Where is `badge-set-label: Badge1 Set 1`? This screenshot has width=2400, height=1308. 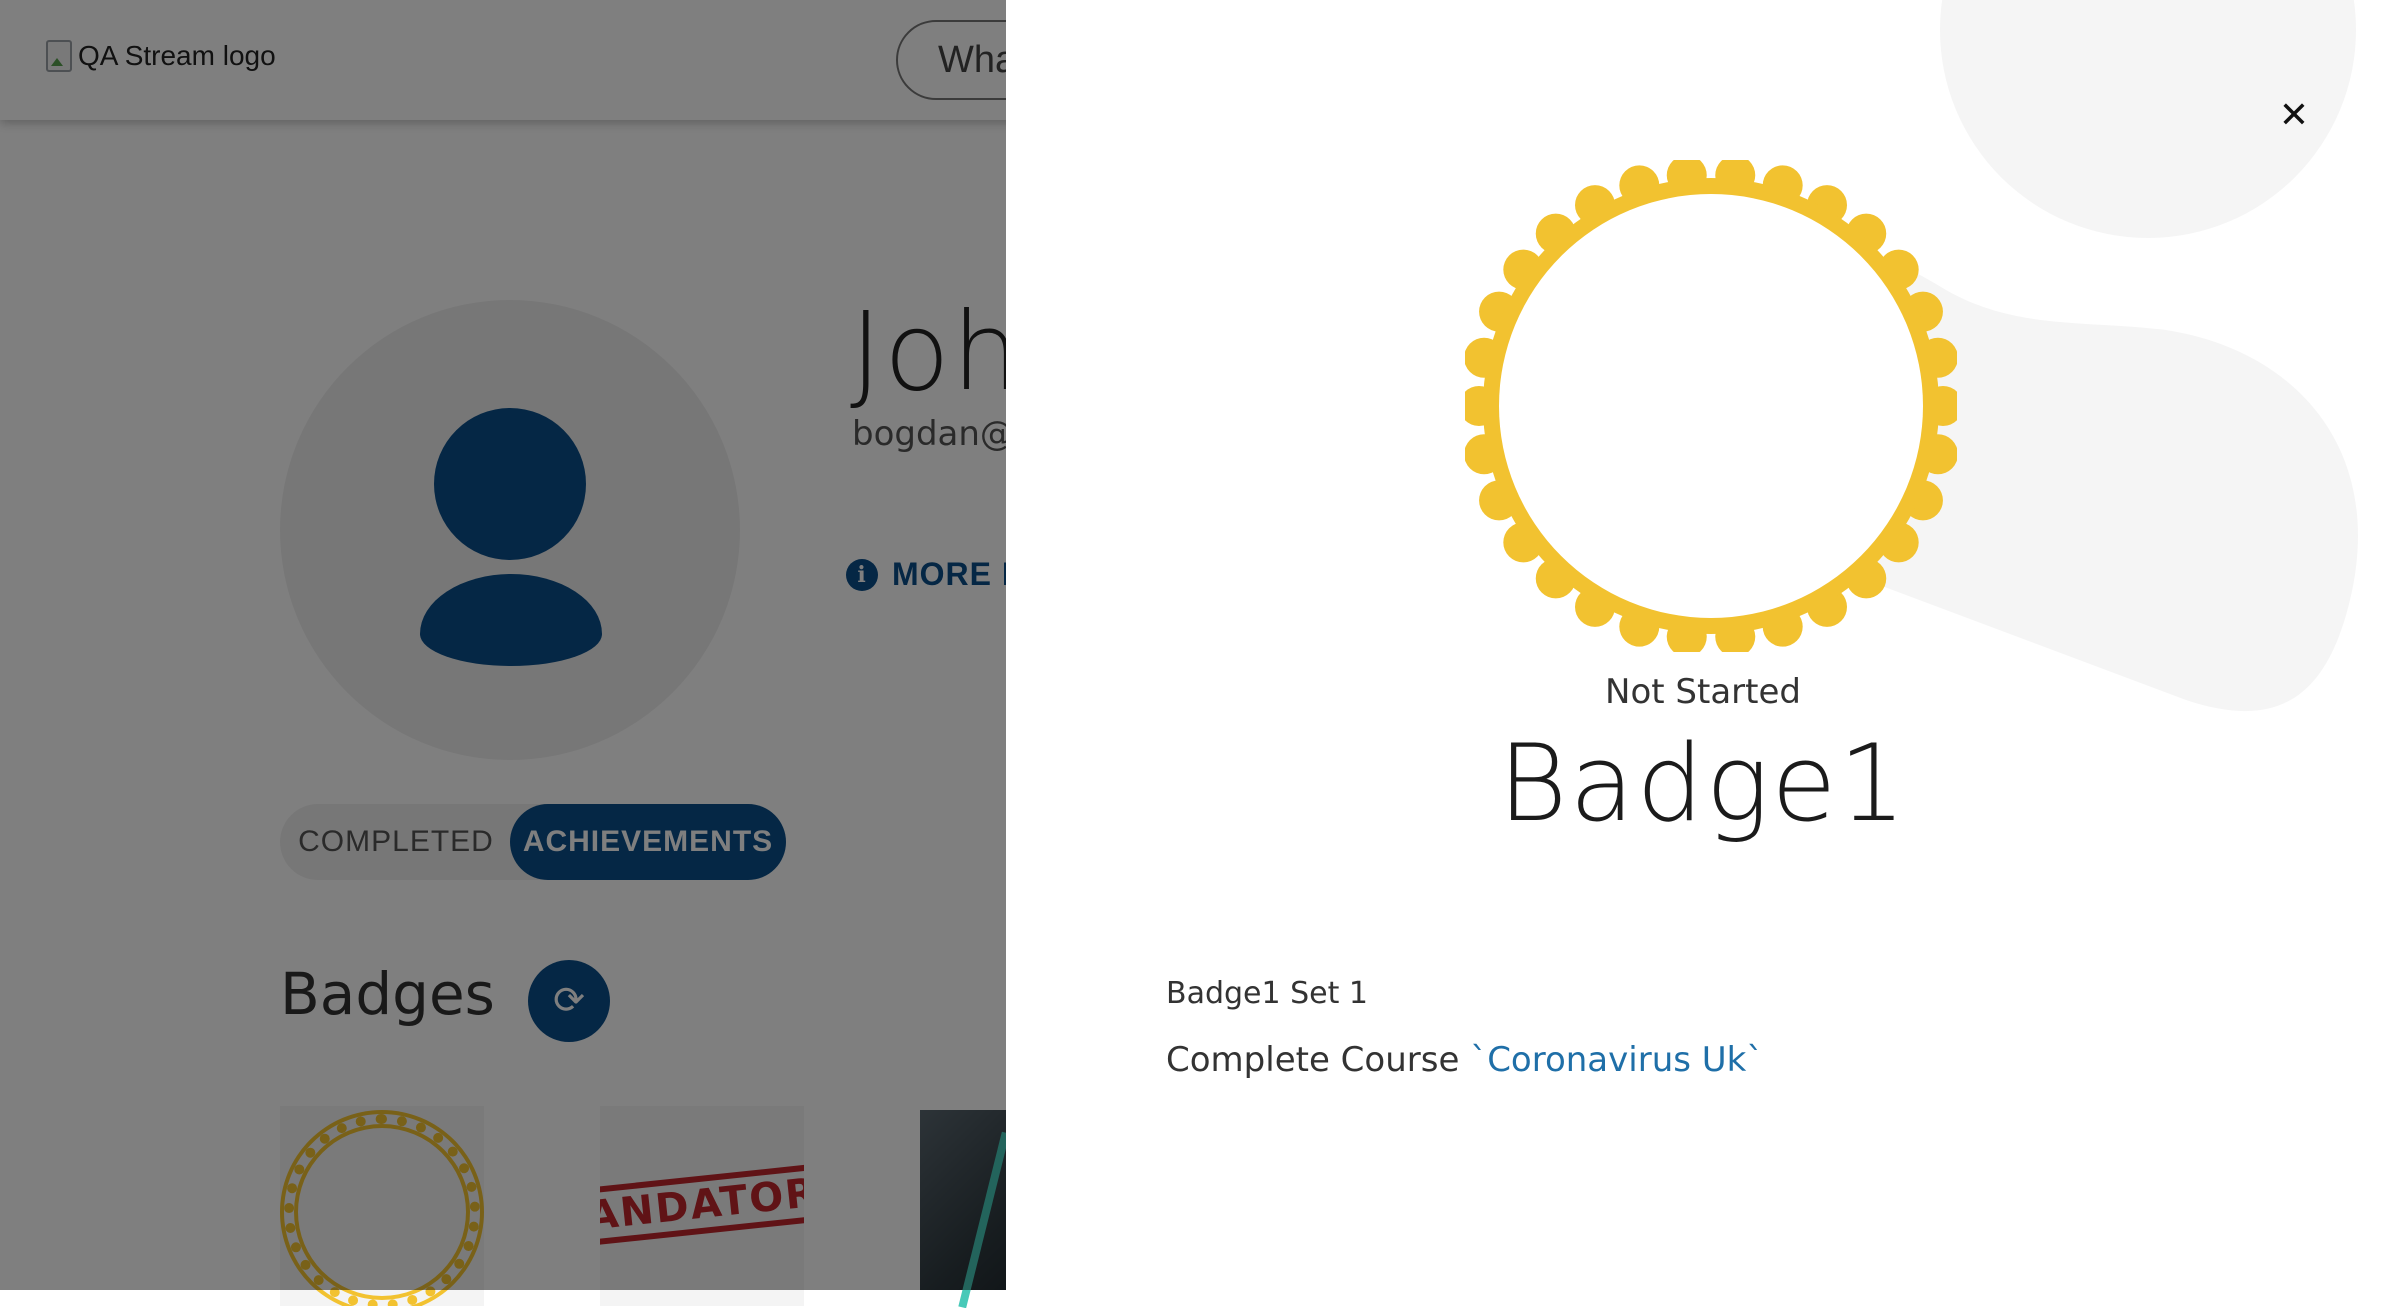
badge-set-label: Badge1 Set 1 is located at coordinates (1267, 993).